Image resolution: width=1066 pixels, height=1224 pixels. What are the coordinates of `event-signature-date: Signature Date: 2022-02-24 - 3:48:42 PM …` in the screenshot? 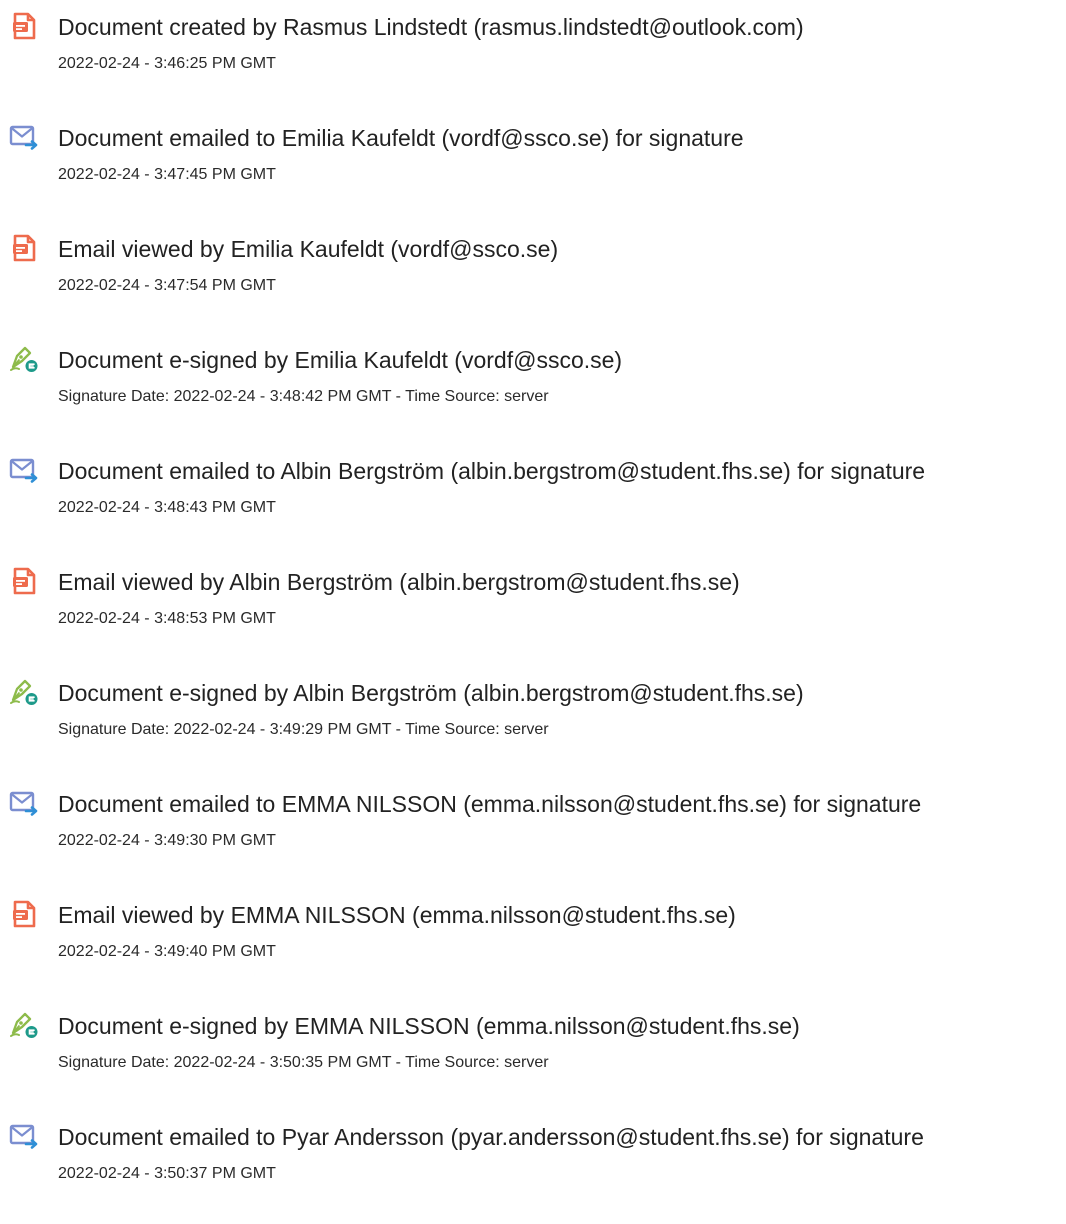 It's located at (303, 396).